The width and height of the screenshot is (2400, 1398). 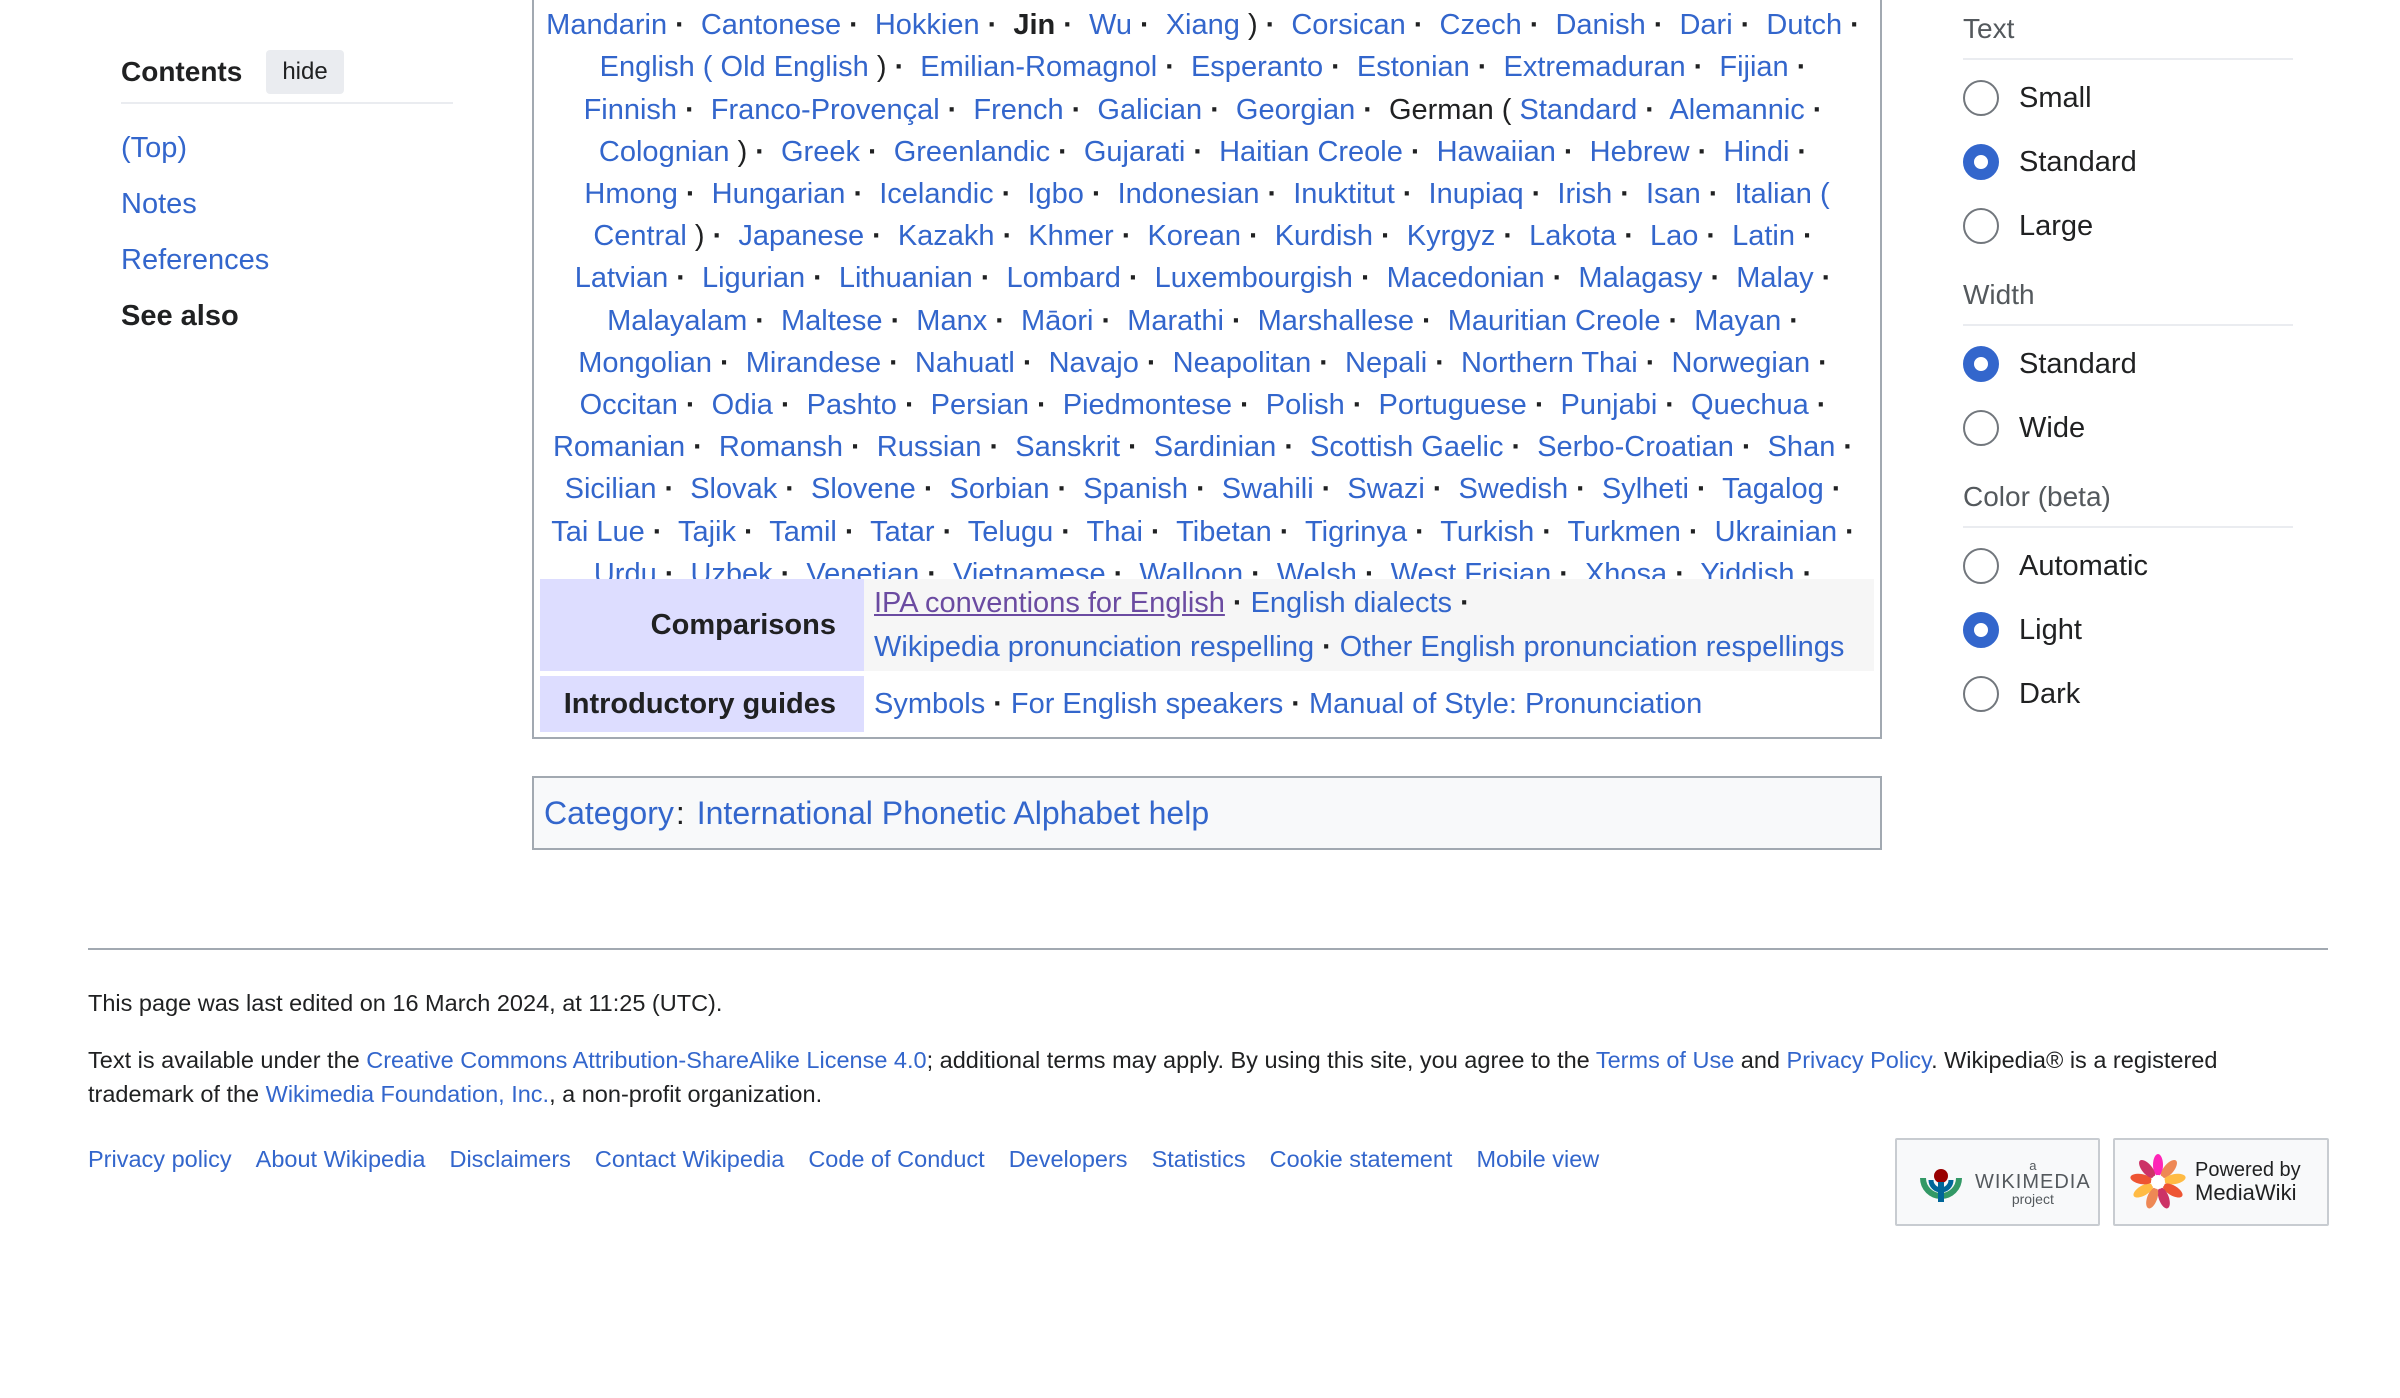 I want to click on language-link: Malayalam, so click(x=677, y=321).